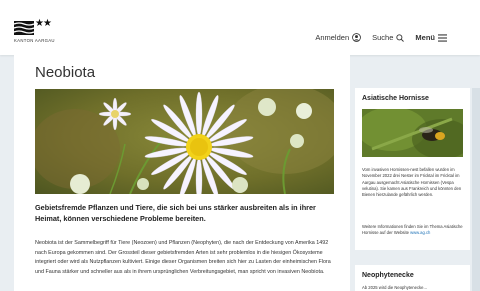 This screenshot has width=480, height=291. I want to click on header-nav: Anmelden Suche Menü, so click(375, 37).